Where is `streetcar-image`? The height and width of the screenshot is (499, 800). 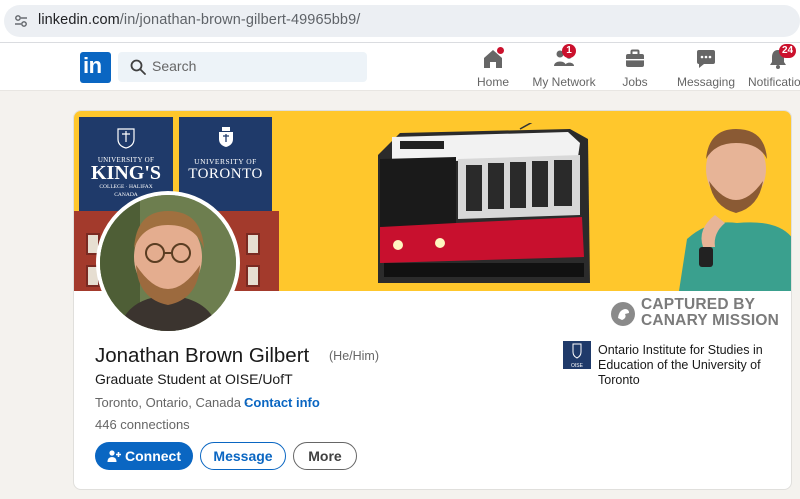
streetcar-image is located at coordinates (484, 203).